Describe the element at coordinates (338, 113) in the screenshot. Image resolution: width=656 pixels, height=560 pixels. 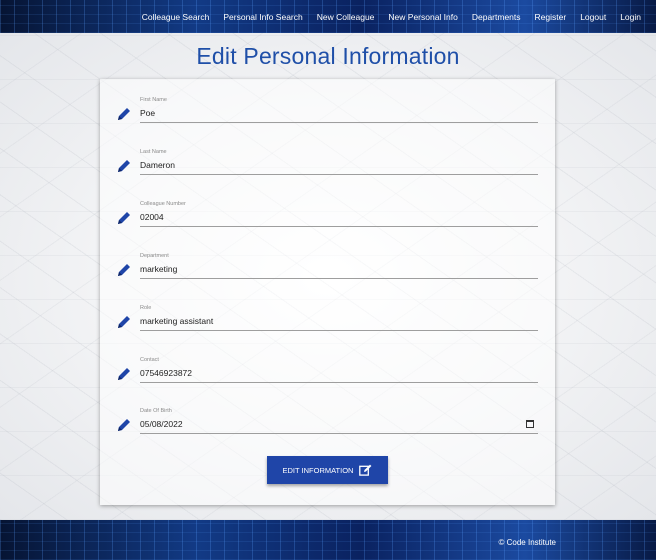
I see `first-name-input` at that location.